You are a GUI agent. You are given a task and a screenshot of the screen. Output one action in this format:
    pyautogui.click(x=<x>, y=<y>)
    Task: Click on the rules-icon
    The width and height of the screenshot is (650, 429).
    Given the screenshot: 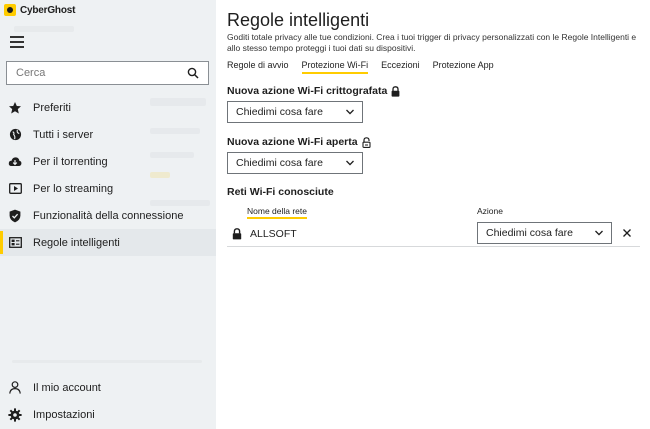 What is the action you would take?
    pyautogui.click(x=15, y=243)
    